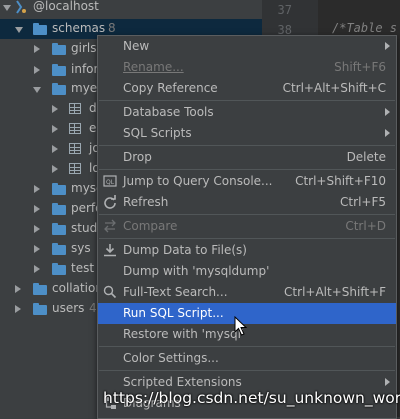 The width and height of the screenshot is (400, 419). Describe the element at coordinates (184, 334) in the screenshot. I see `menu-item-label: Restore with 'mysql'` at that location.